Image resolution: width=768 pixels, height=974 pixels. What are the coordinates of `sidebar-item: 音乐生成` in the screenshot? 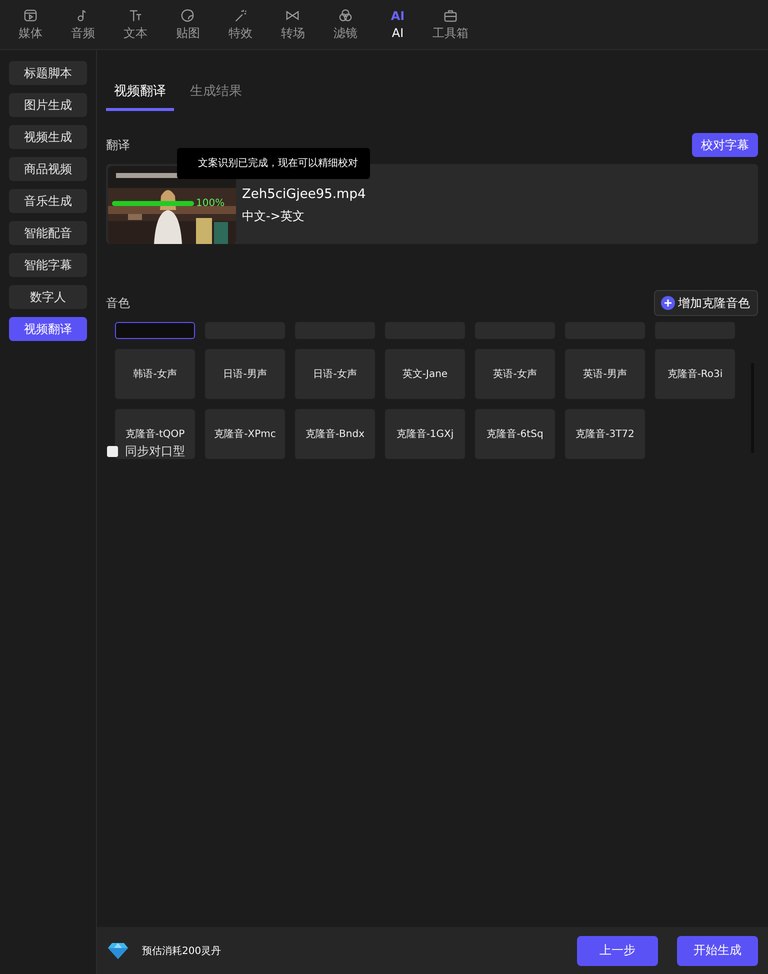 It's located at (48, 201).